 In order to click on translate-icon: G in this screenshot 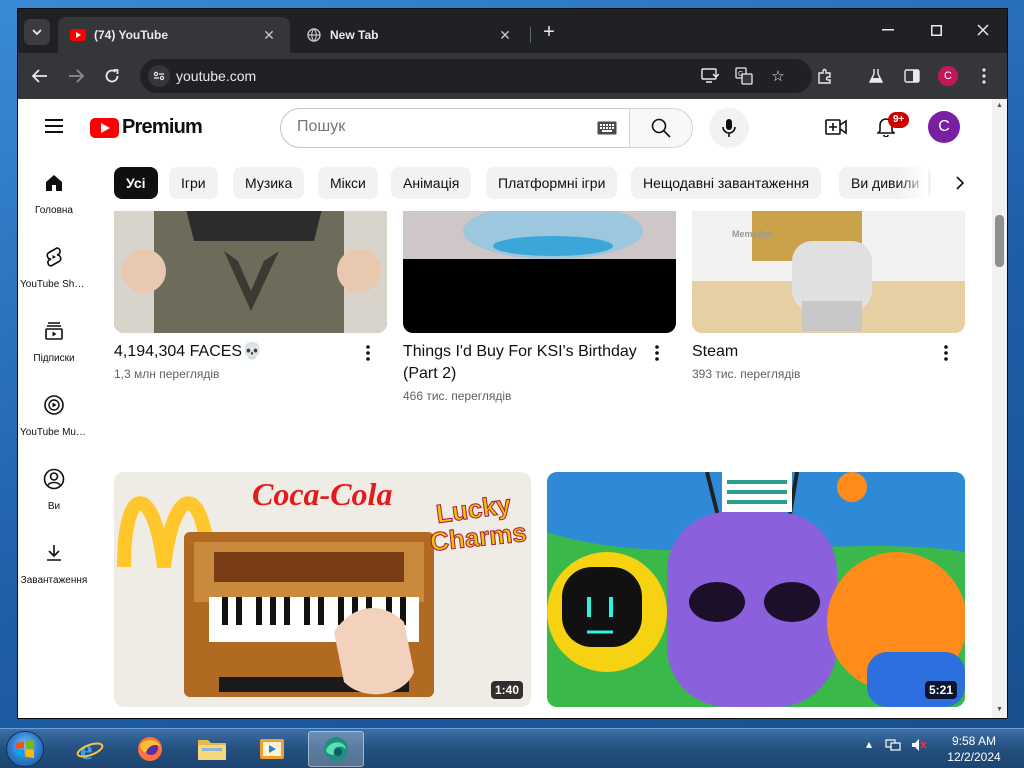, I will do `click(744, 76)`.